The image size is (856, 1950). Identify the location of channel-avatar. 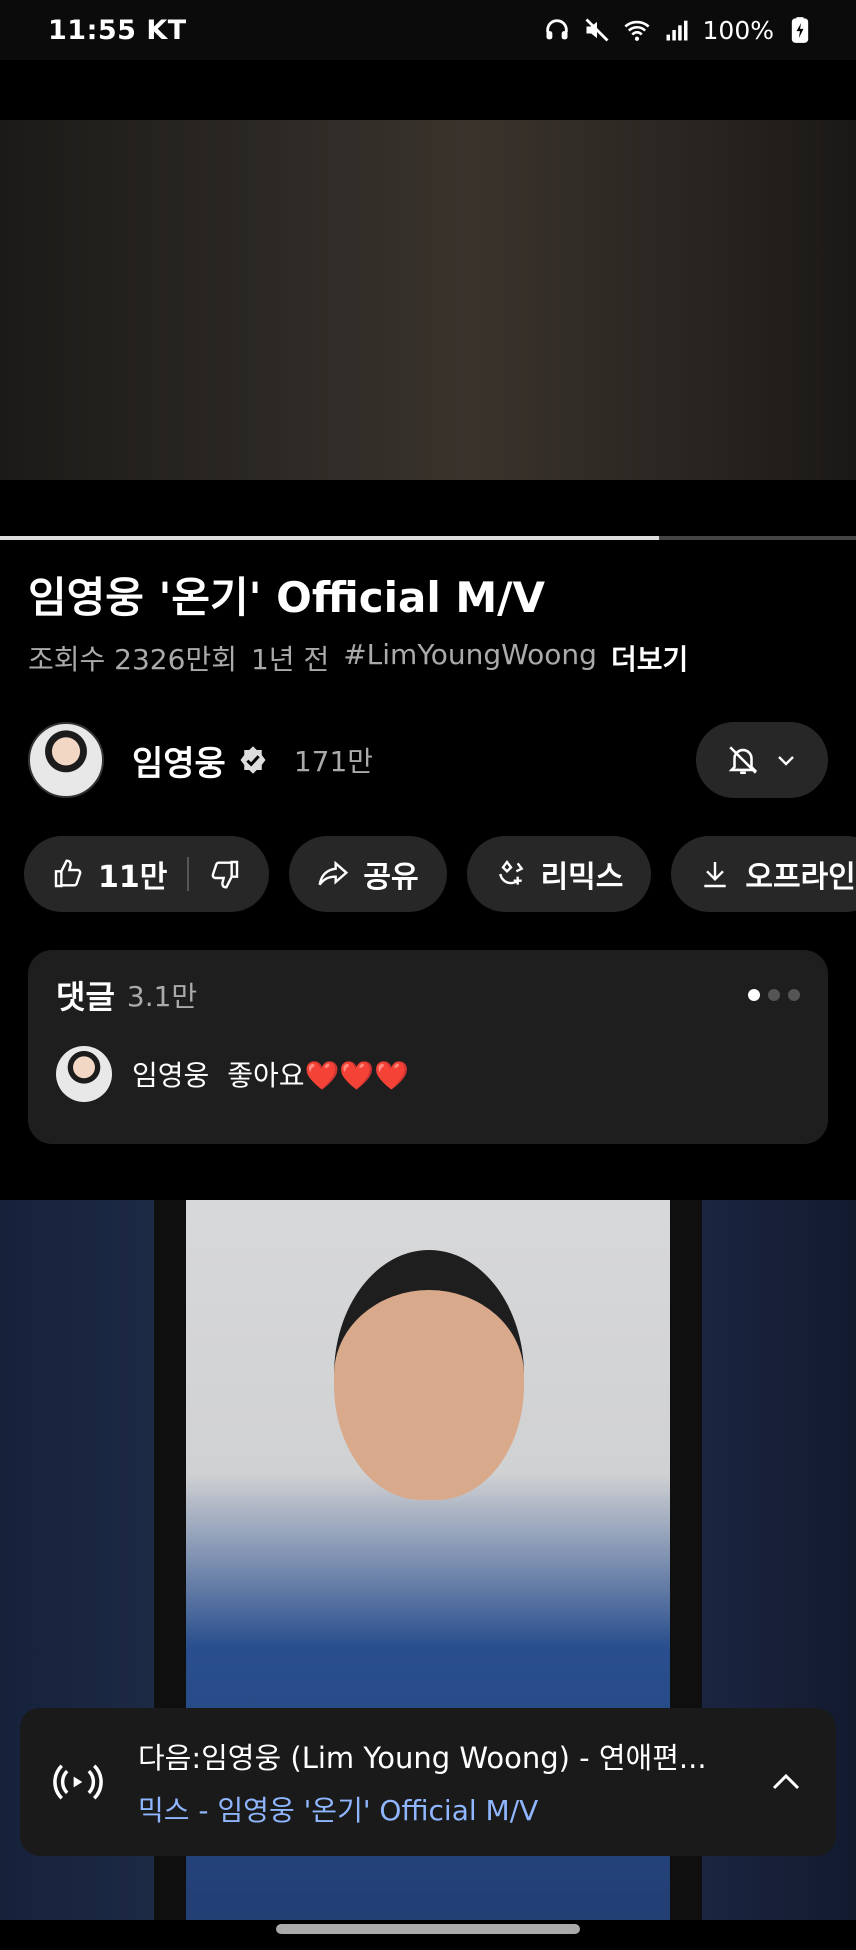
(66, 760).